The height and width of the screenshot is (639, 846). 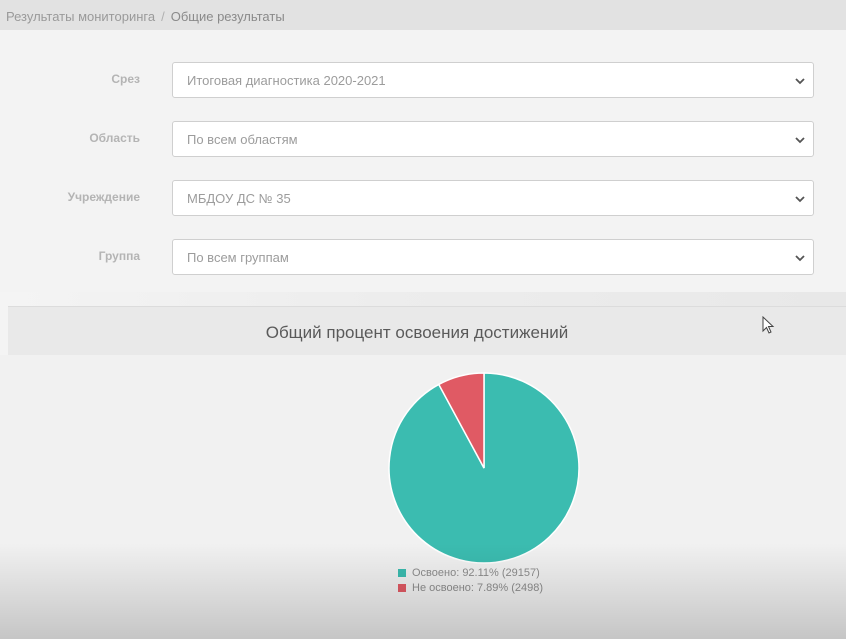 I want to click on legend-item-not-mastered: Не освоено: 7.89% (2498), so click(x=470, y=588).